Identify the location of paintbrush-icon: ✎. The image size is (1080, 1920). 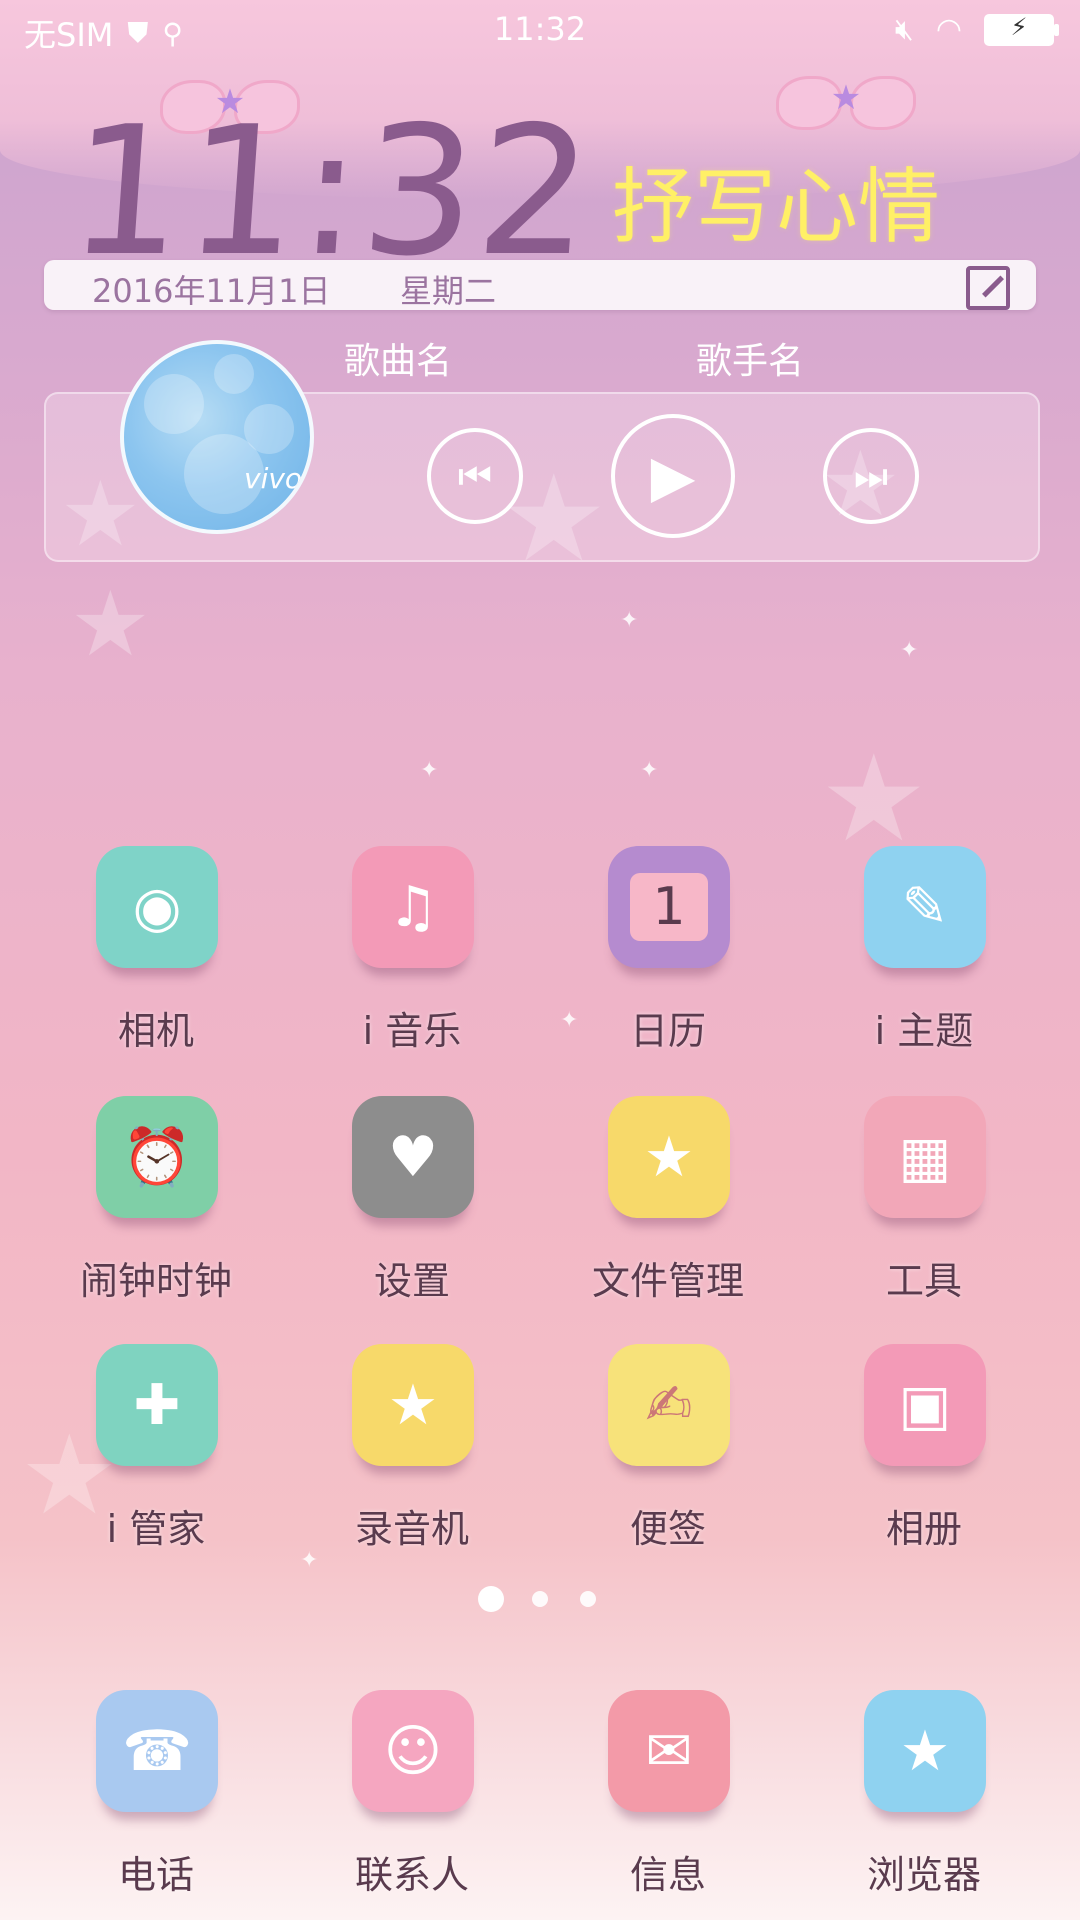
(925, 907).